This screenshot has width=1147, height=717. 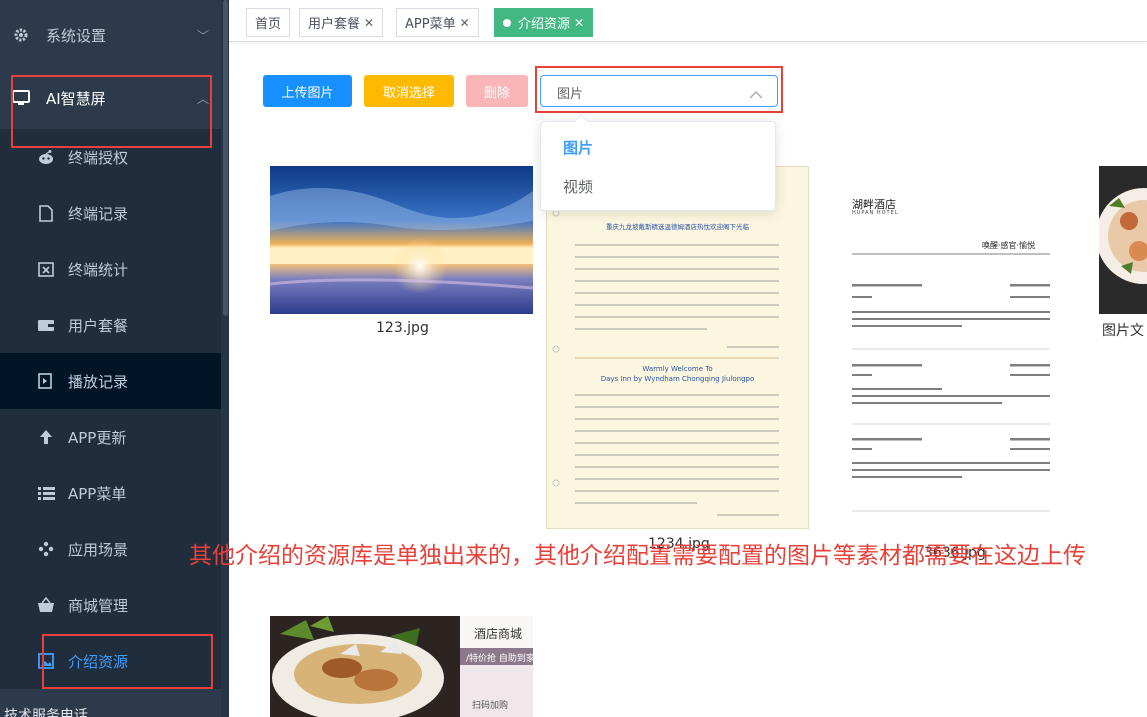 I want to click on sidebar-item-play-records: 播放记录, so click(x=114, y=381).